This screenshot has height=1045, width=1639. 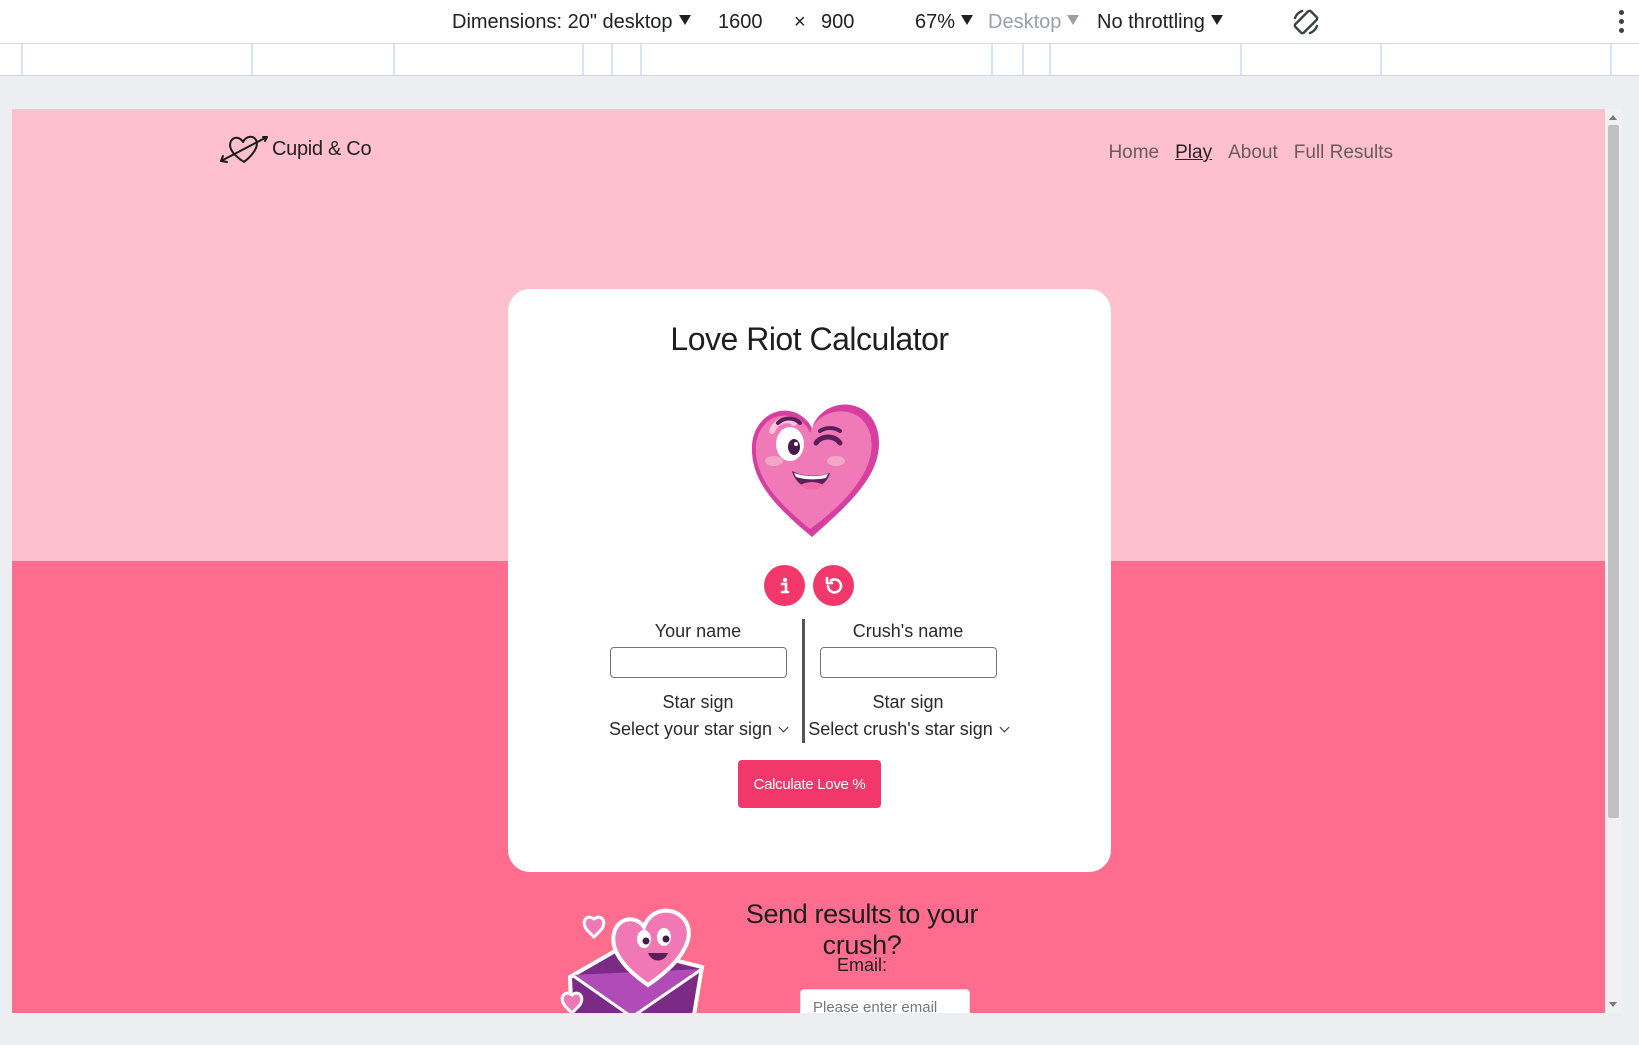 I want to click on nav-about: About, so click(x=1253, y=153).